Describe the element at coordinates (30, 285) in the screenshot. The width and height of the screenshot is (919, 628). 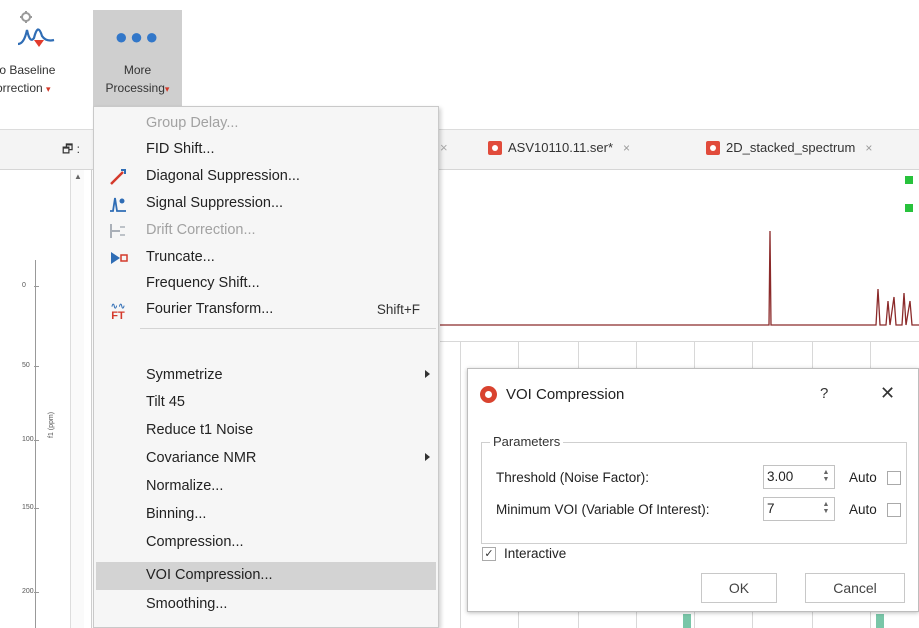
I see `axis-tick: 0` at that location.